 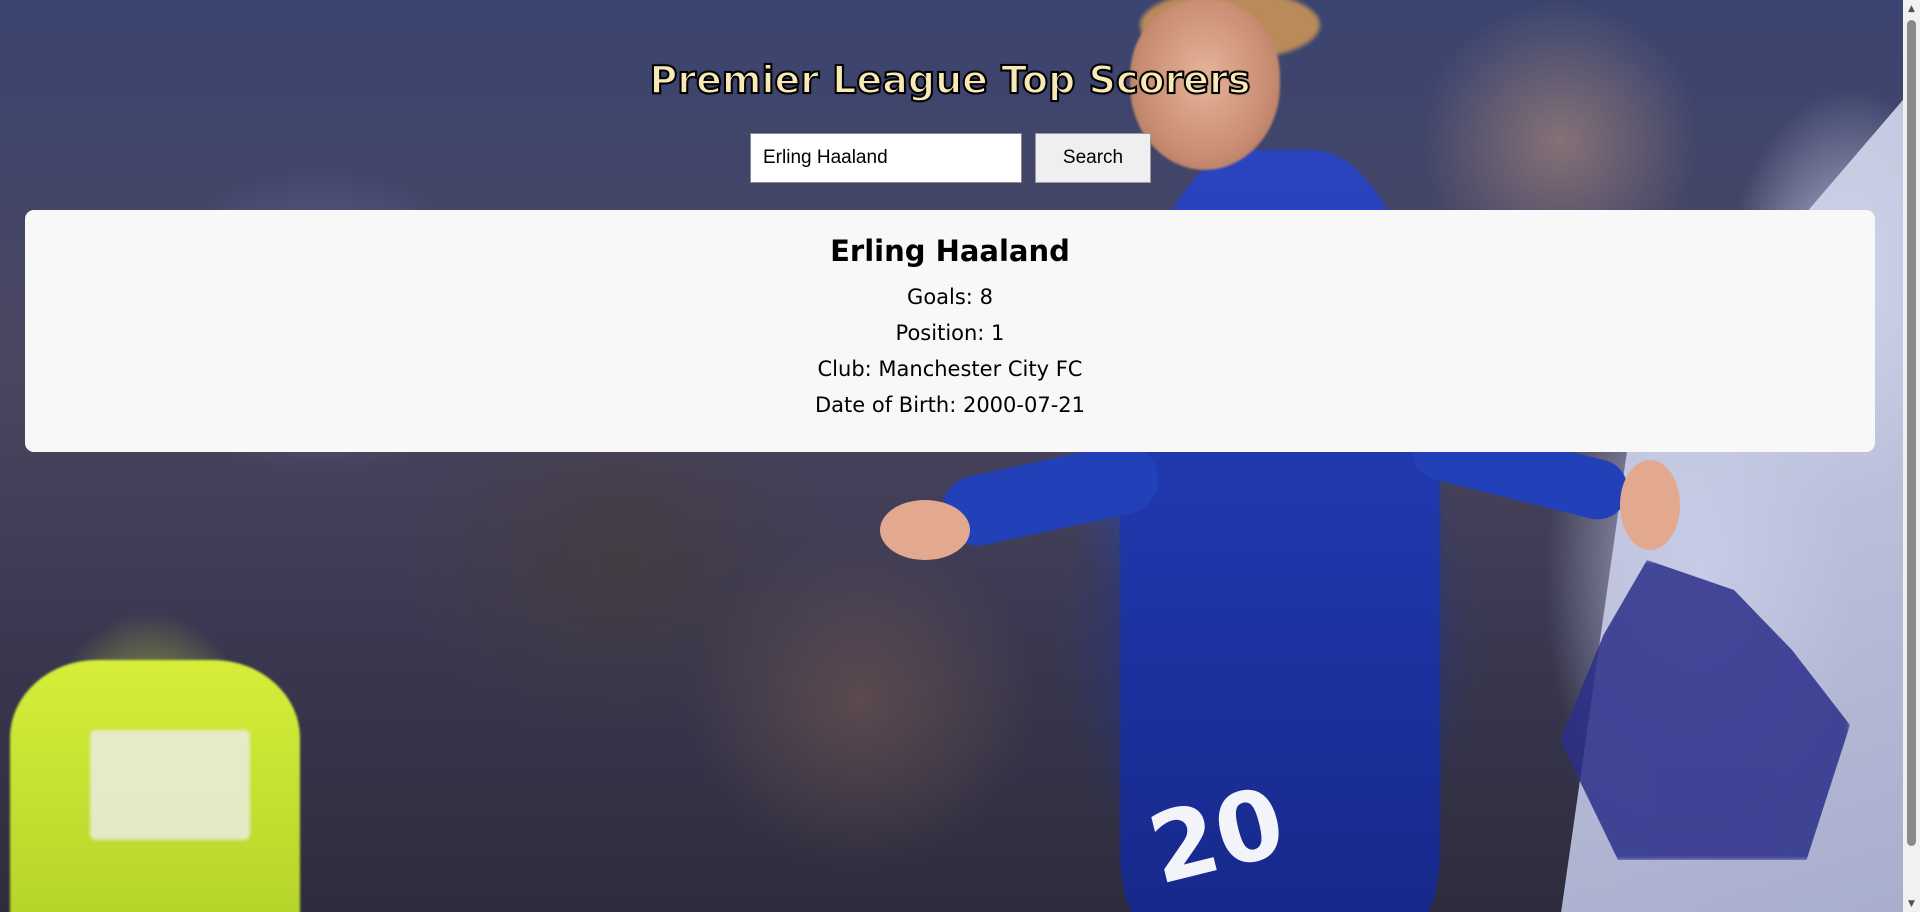 What do you see at coordinates (950, 368) in the screenshot?
I see `player-club: Club: Manchester City FC` at bounding box center [950, 368].